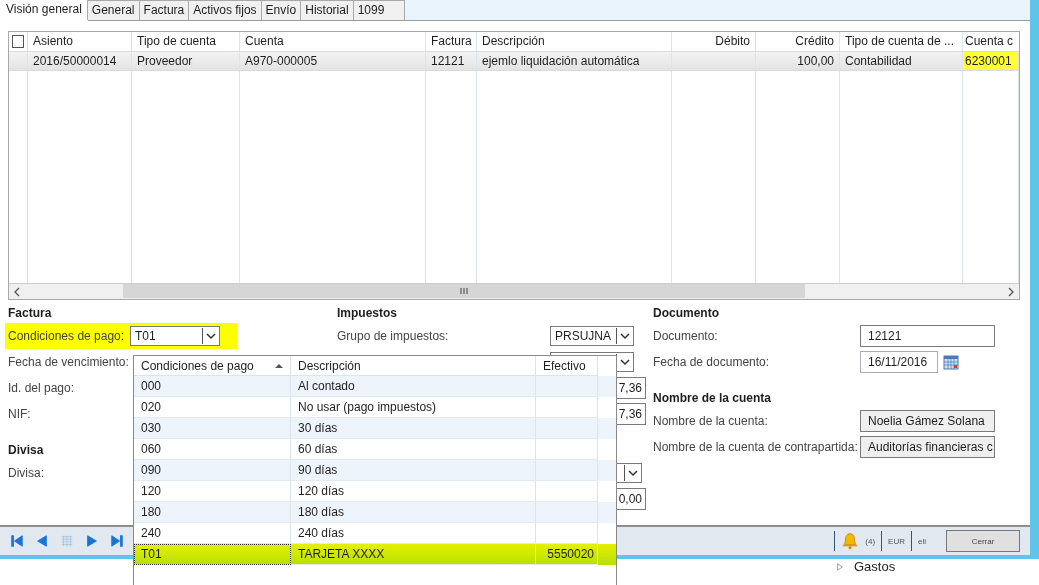  Describe the element at coordinates (151, 512) in the screenshot. I see `table-cell: 180` at that location.